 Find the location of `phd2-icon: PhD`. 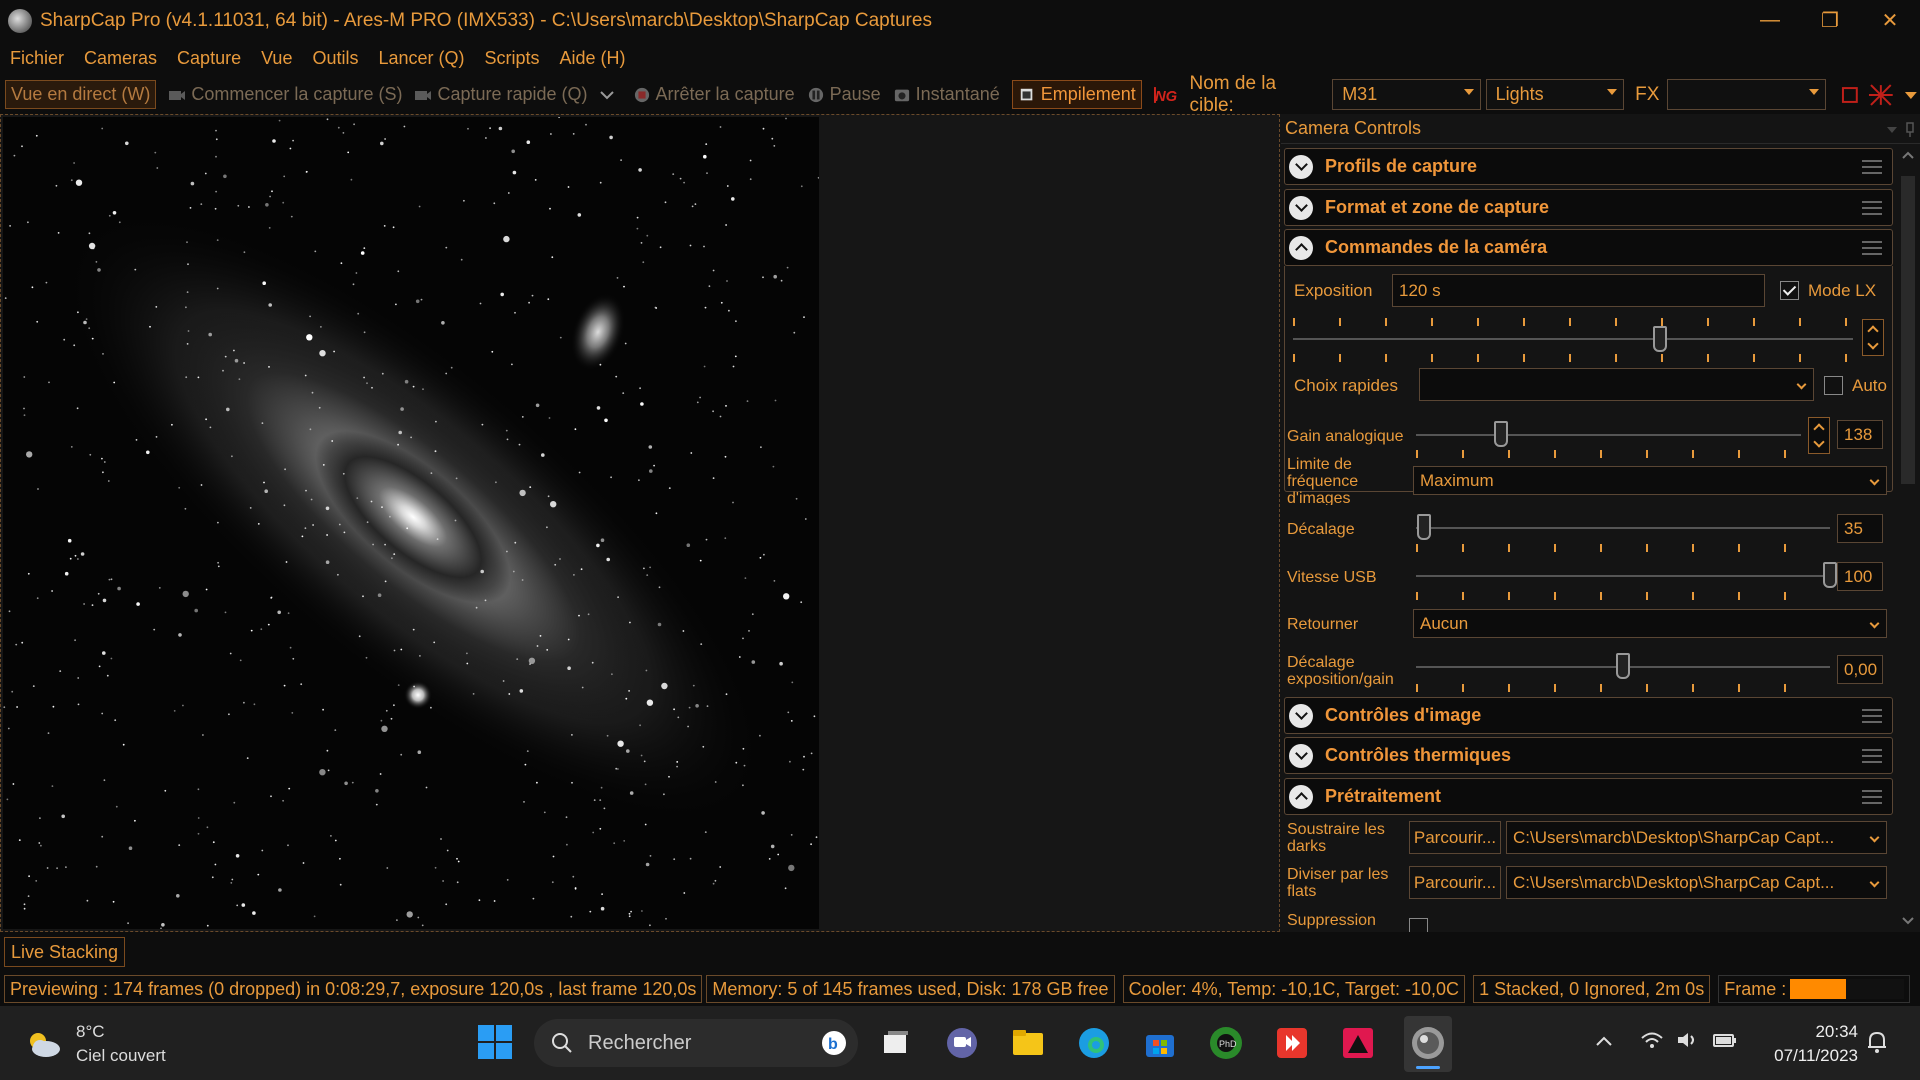

phd2-icon: PhD is located at coordinates (1226, 1043).